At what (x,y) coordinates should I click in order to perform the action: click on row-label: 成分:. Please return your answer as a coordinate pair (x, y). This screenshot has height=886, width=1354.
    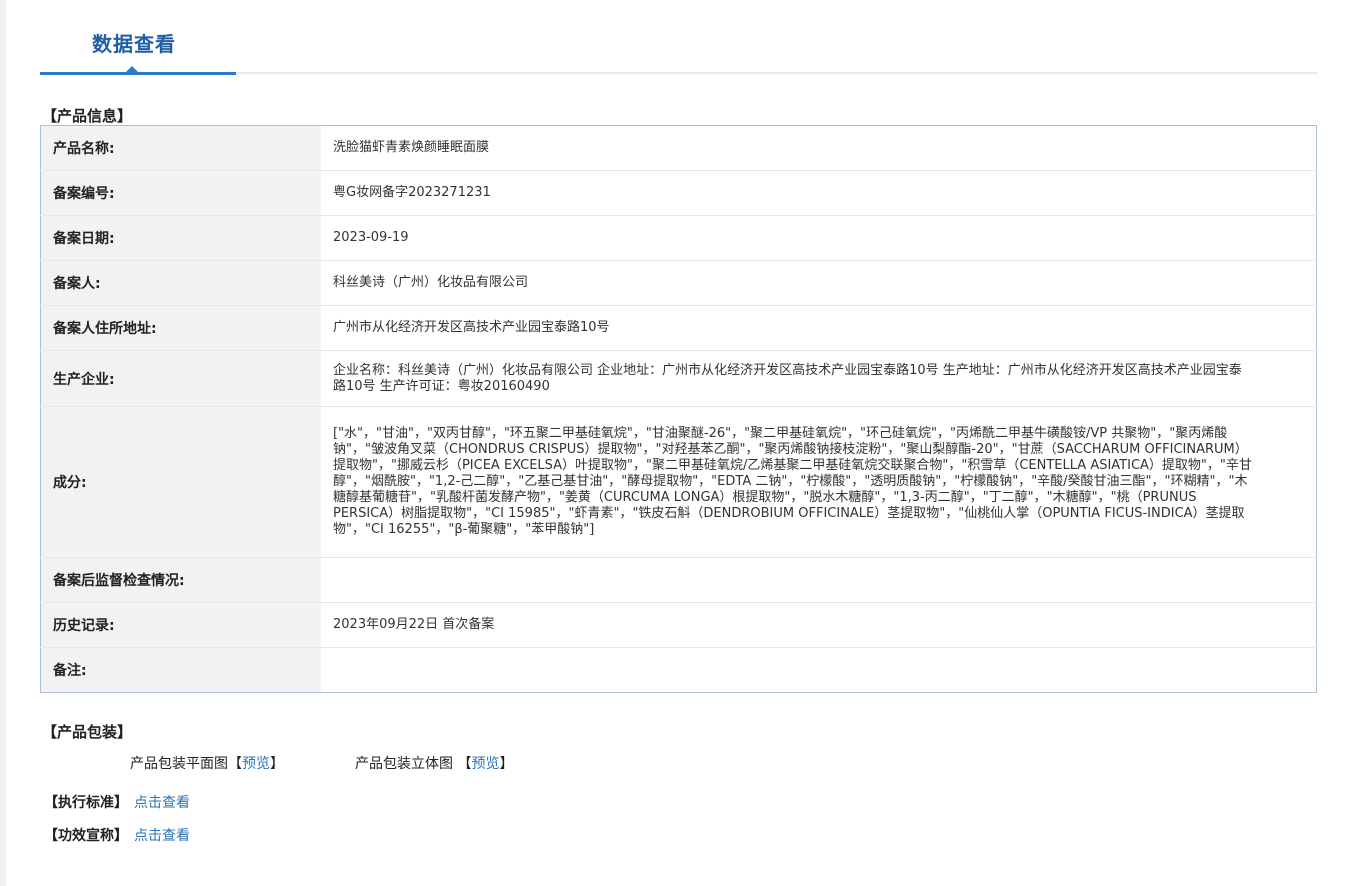
    Looking at the image, I should click on (180, 482).